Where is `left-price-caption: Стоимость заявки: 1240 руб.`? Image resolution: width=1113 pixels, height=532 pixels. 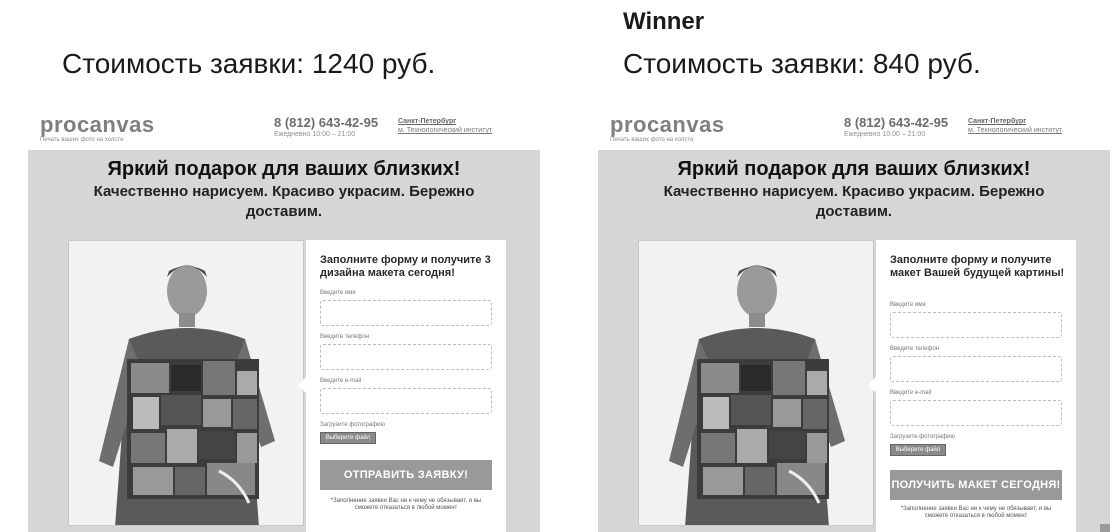 left-price-caption: Стоимость заявки: 1240 руб. is located at coordinates (249, 63).